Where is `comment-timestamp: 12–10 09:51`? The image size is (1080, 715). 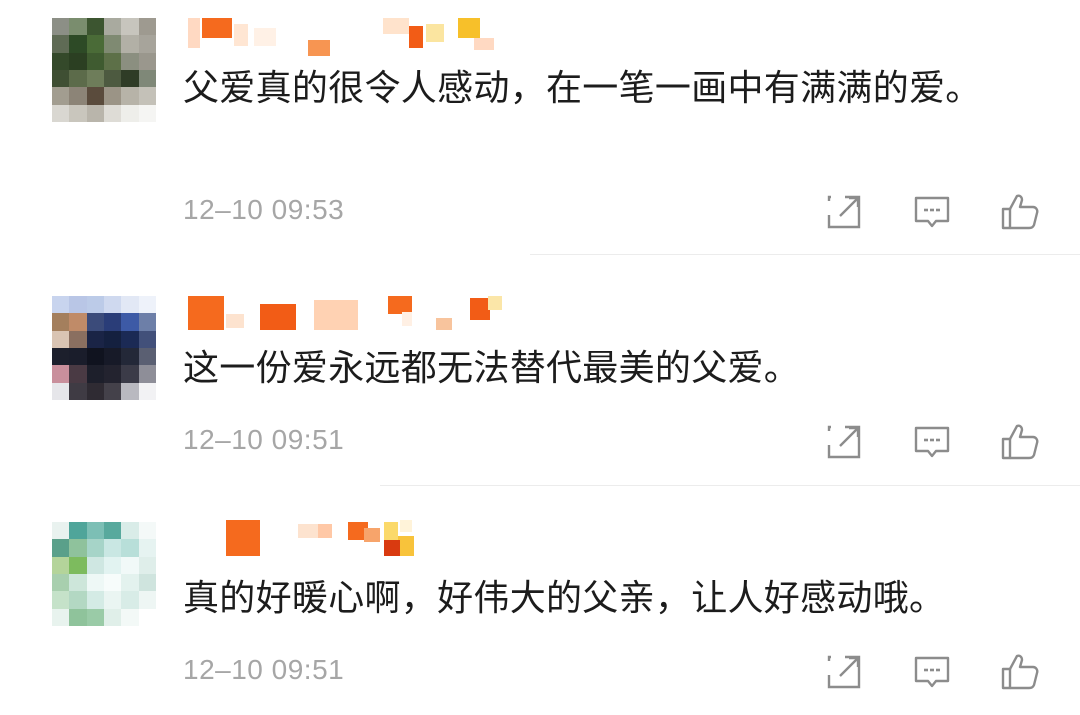
comment-timestamp: 12–10 09:51 is located at coordinates (264, 439).